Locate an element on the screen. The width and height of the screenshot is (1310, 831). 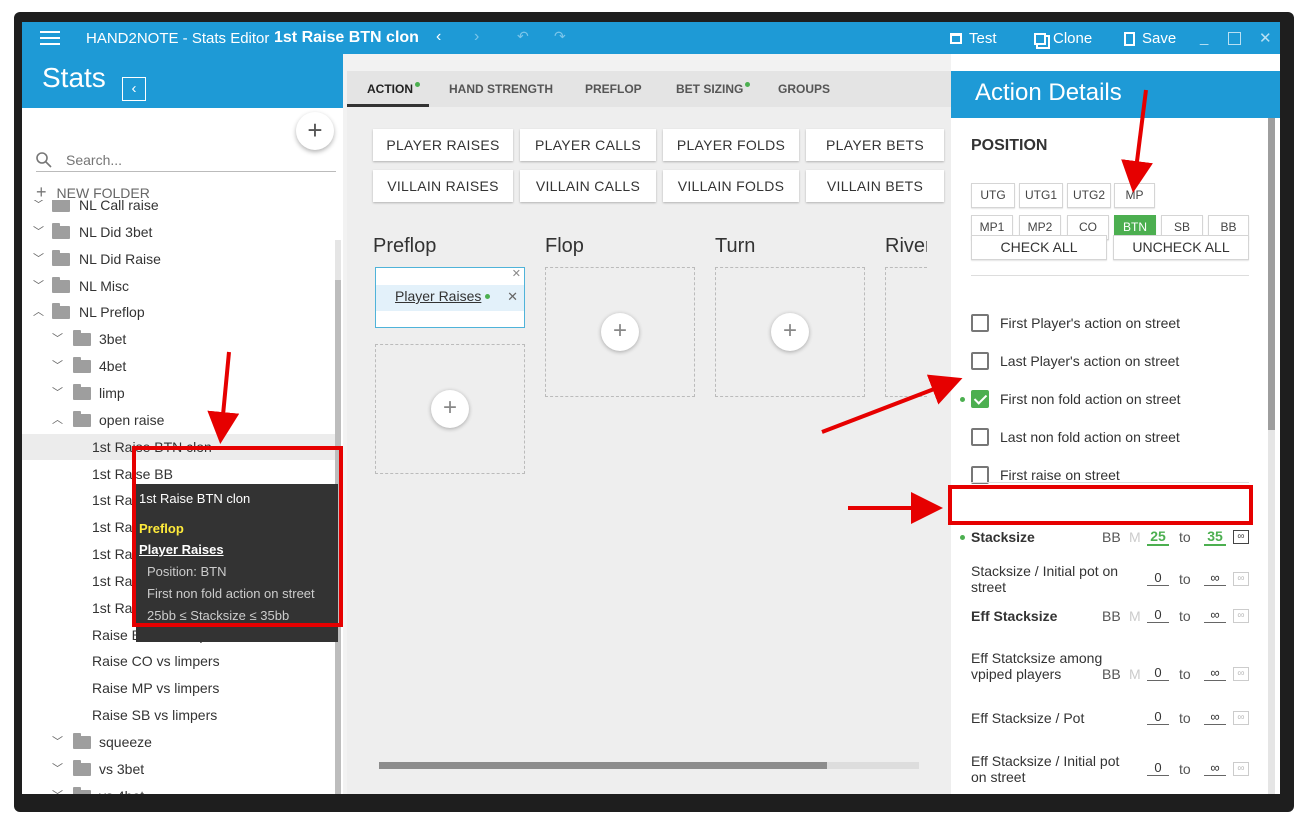
remove-action-icon: ✕ is located at coordinates (512, 297).